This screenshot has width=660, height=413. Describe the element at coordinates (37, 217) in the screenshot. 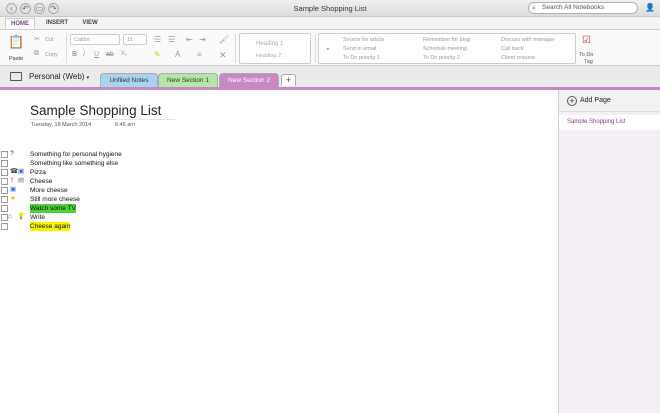

I see `note-text: Write` at that location.